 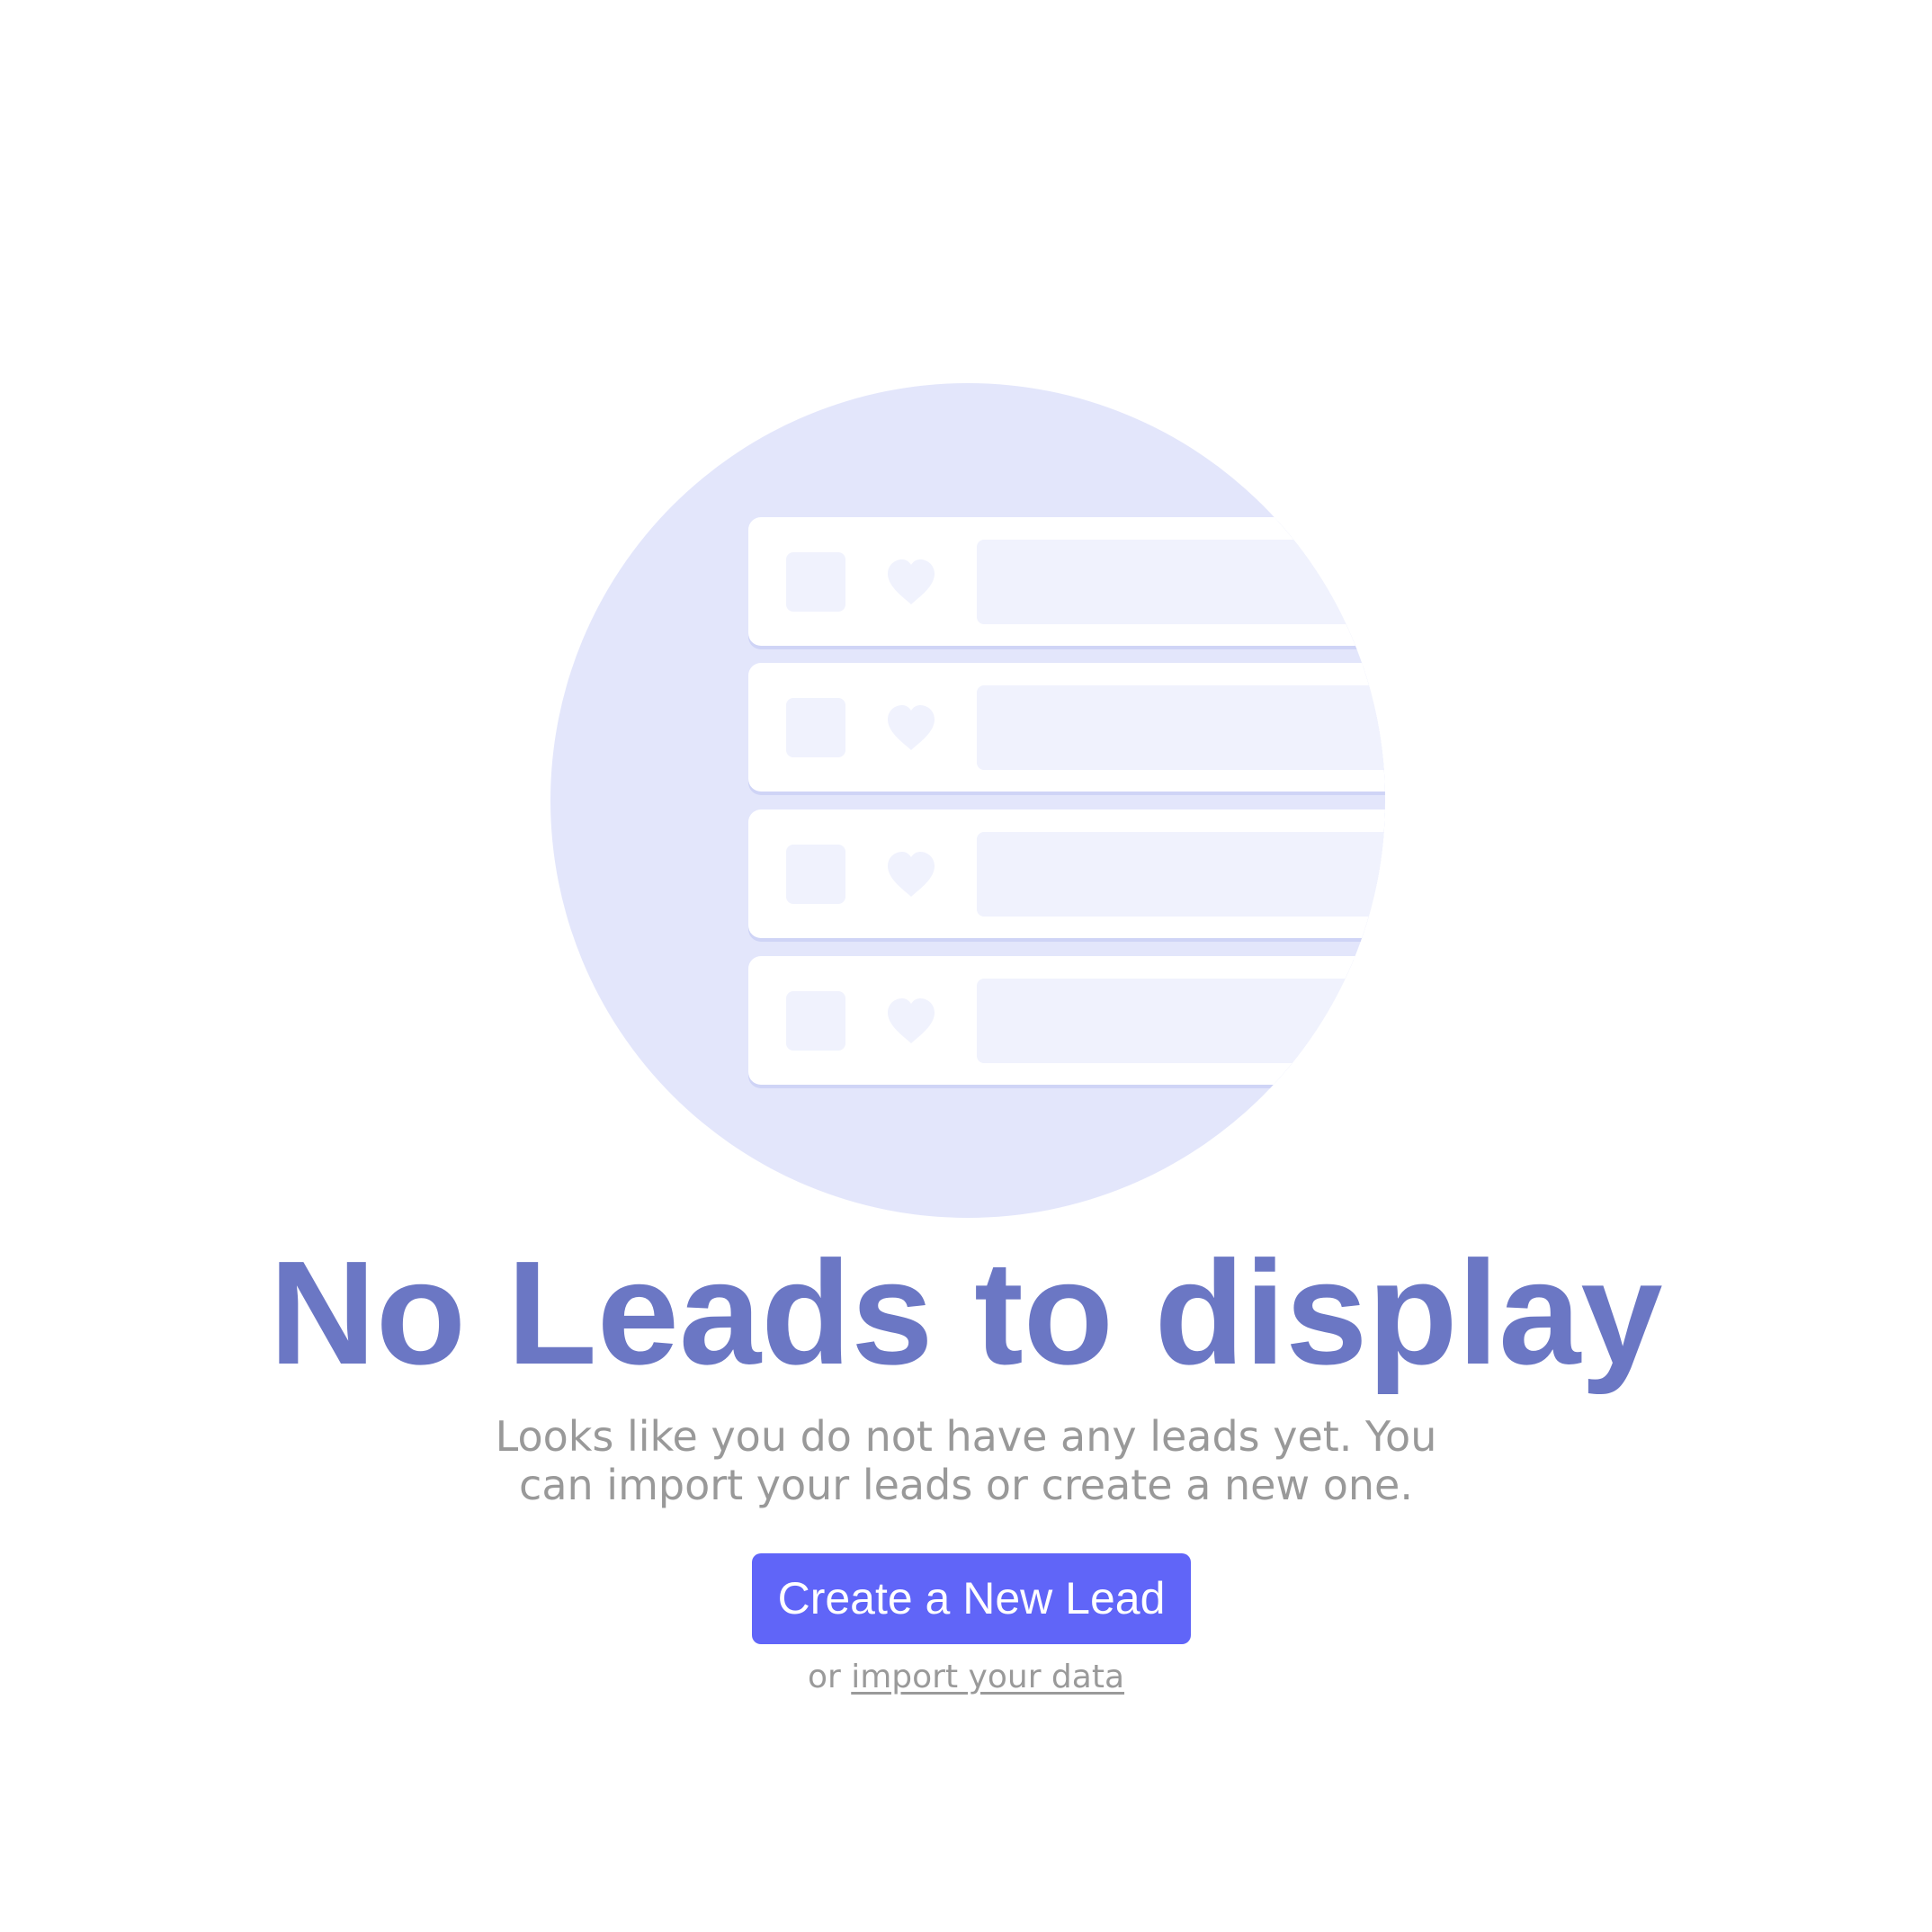 I want to click on import-data-link: import your data, so click(x=987, y=1677).